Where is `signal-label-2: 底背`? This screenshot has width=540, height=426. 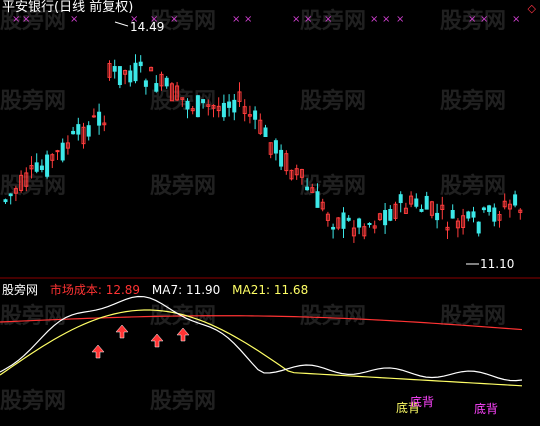 signal-label-2: 底背 is located at coordinates (422, 402).